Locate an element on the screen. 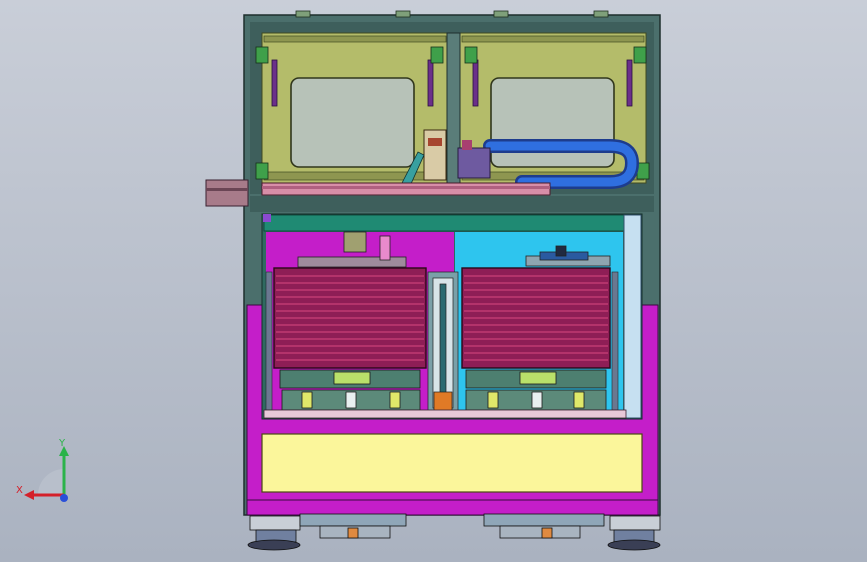  triad-quadrant is located at coordinates (51, 482).